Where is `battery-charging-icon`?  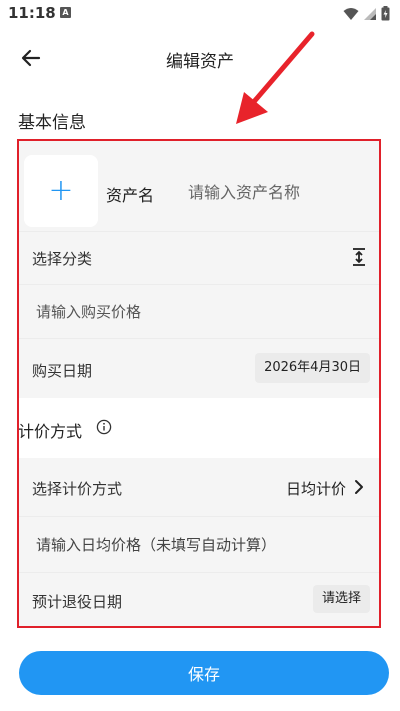
battery-charging-icon is located at coordinates (385, 13).